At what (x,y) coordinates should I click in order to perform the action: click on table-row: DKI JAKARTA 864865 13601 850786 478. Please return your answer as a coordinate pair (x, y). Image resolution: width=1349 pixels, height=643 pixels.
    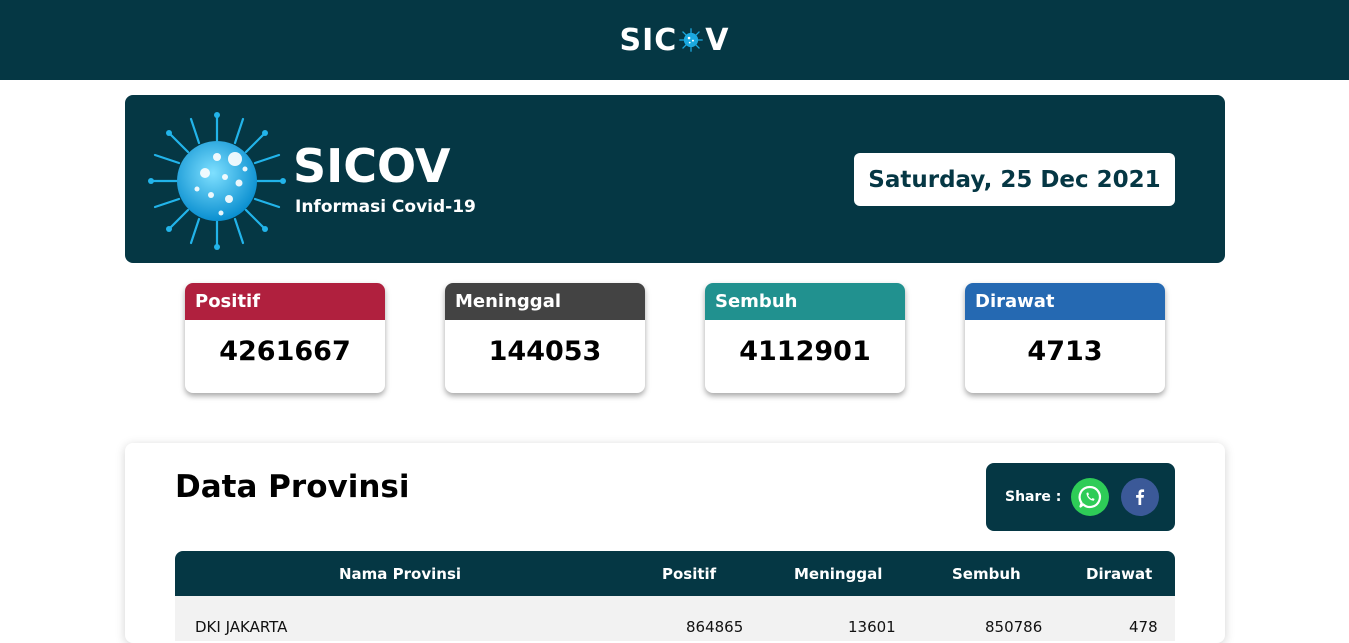
    Looking at the image, I should click on (675, 618).